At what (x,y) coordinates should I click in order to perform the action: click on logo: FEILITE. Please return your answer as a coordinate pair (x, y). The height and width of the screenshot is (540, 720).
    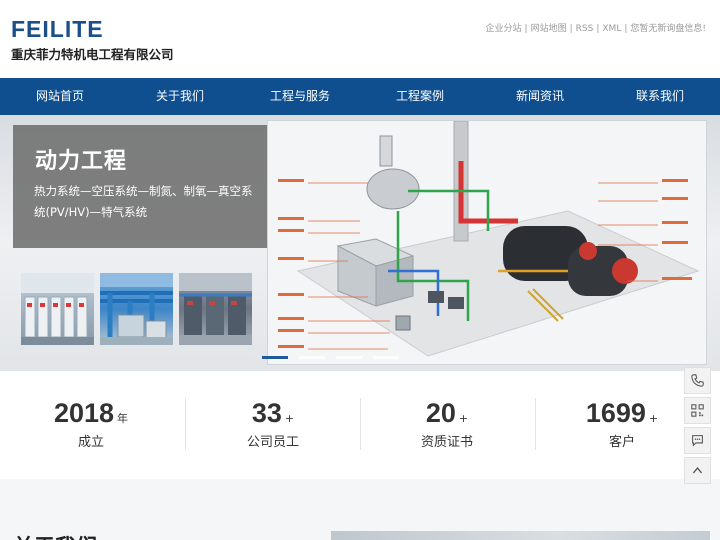
    Looking at the image, I should click on (57, 29).